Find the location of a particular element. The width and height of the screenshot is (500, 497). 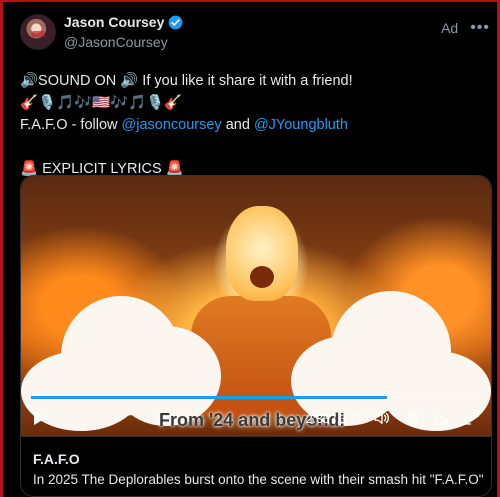

settings-icon is located at coordinates (412, 418).